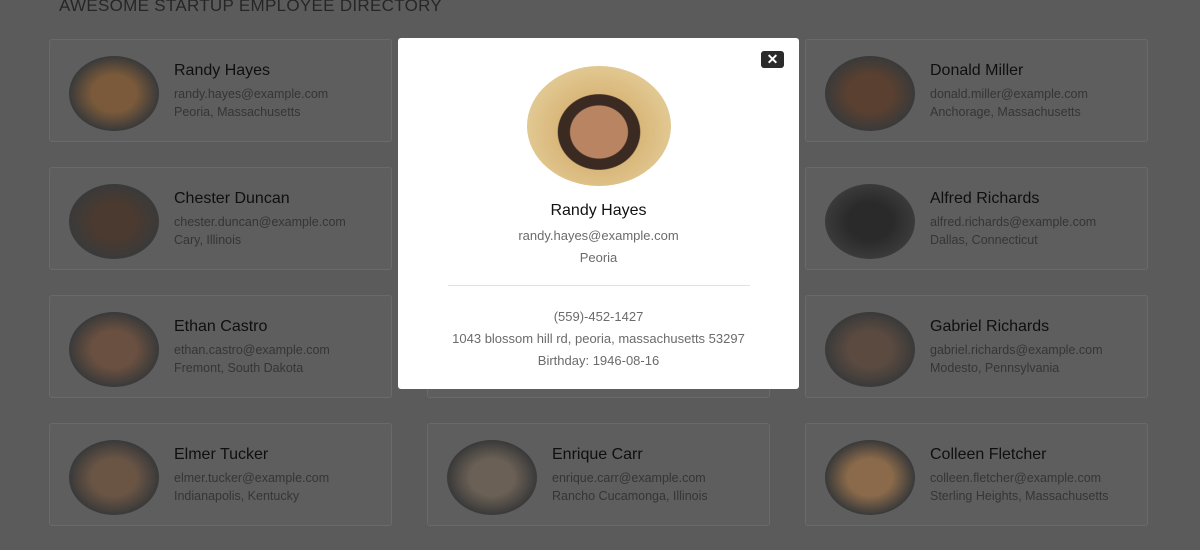 The width and height of the screenshot is (1200, 550). Describe the element at coordinates (598, 257) in the screenshot. I see `modal-city: Peoria` at that location.